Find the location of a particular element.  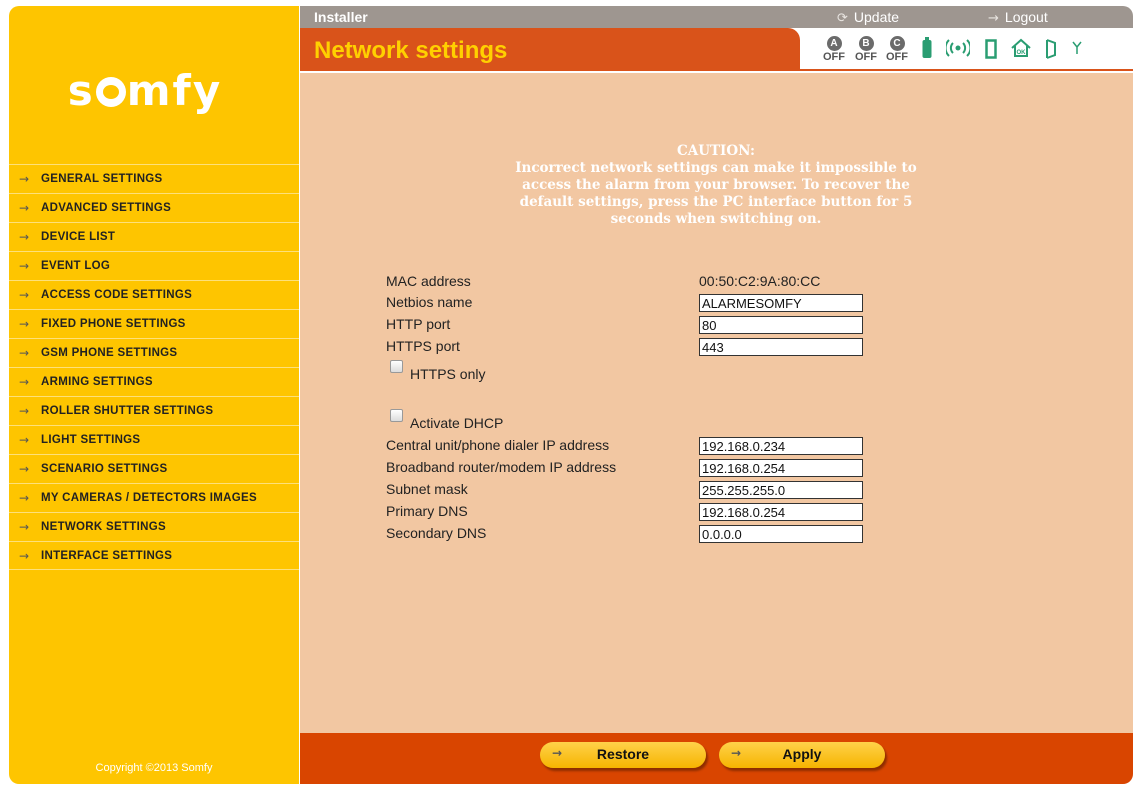

page-title: Network settings is located at coordinates (411, 50).